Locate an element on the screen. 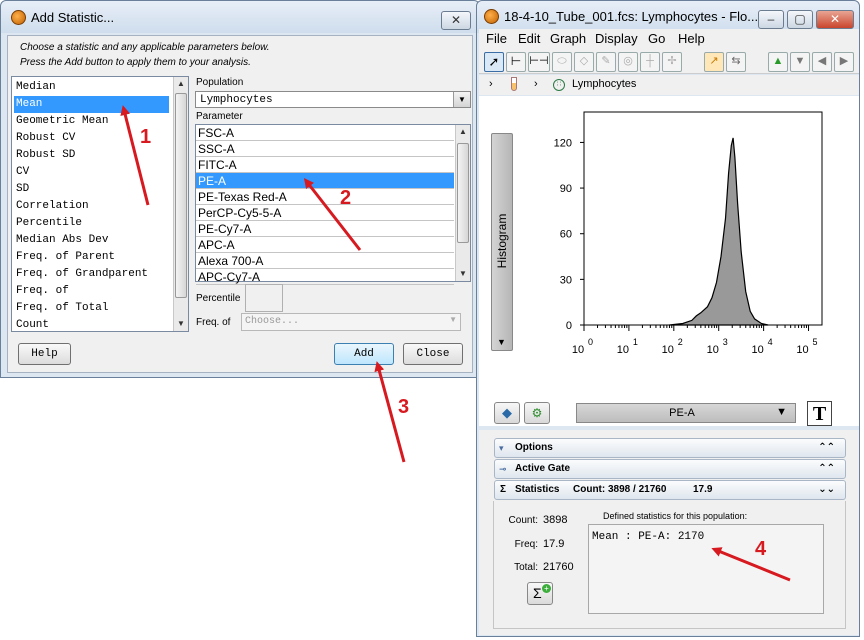 The width and height of the screenshot is (864, 640). pointer-tool-icon: ➚ is located at coordinates (494, 62).